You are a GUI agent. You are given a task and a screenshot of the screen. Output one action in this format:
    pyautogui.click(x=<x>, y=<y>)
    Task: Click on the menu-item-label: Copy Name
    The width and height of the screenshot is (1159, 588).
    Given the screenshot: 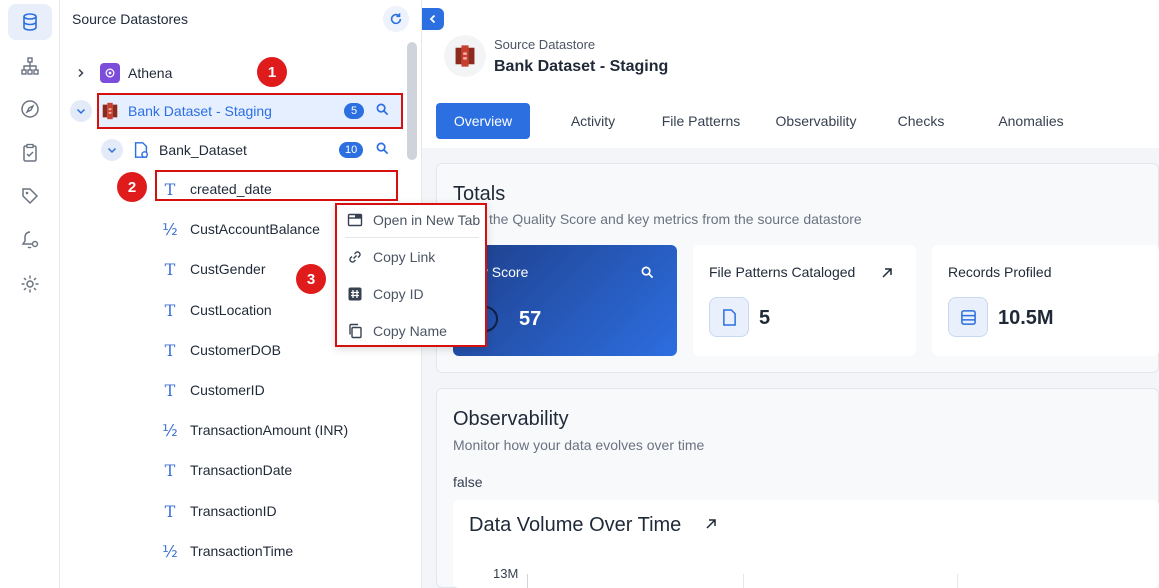 What is the action you would take?
    pyautogui.click(x=410, y=331)
    